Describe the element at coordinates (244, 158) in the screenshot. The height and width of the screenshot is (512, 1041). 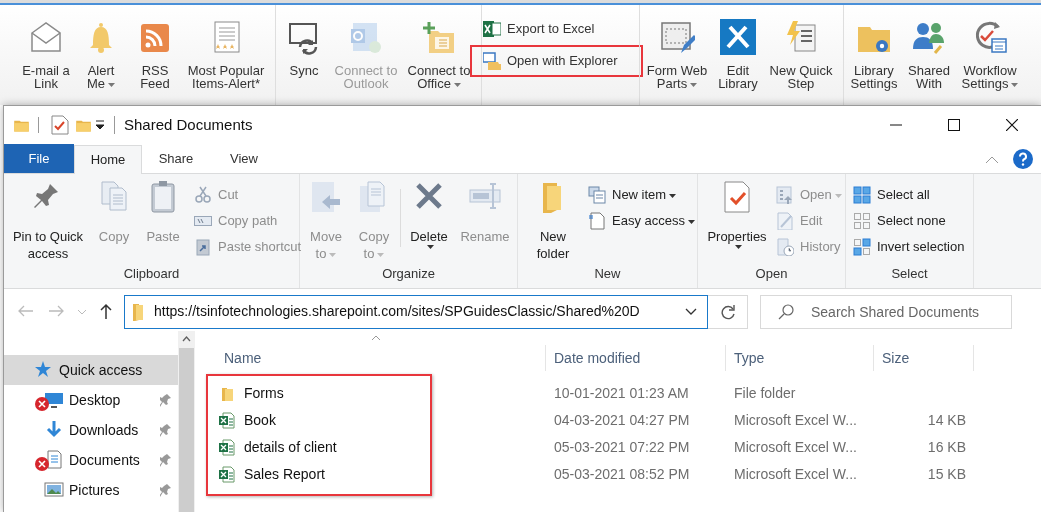
I see `ribbon-tab: View` at that location.